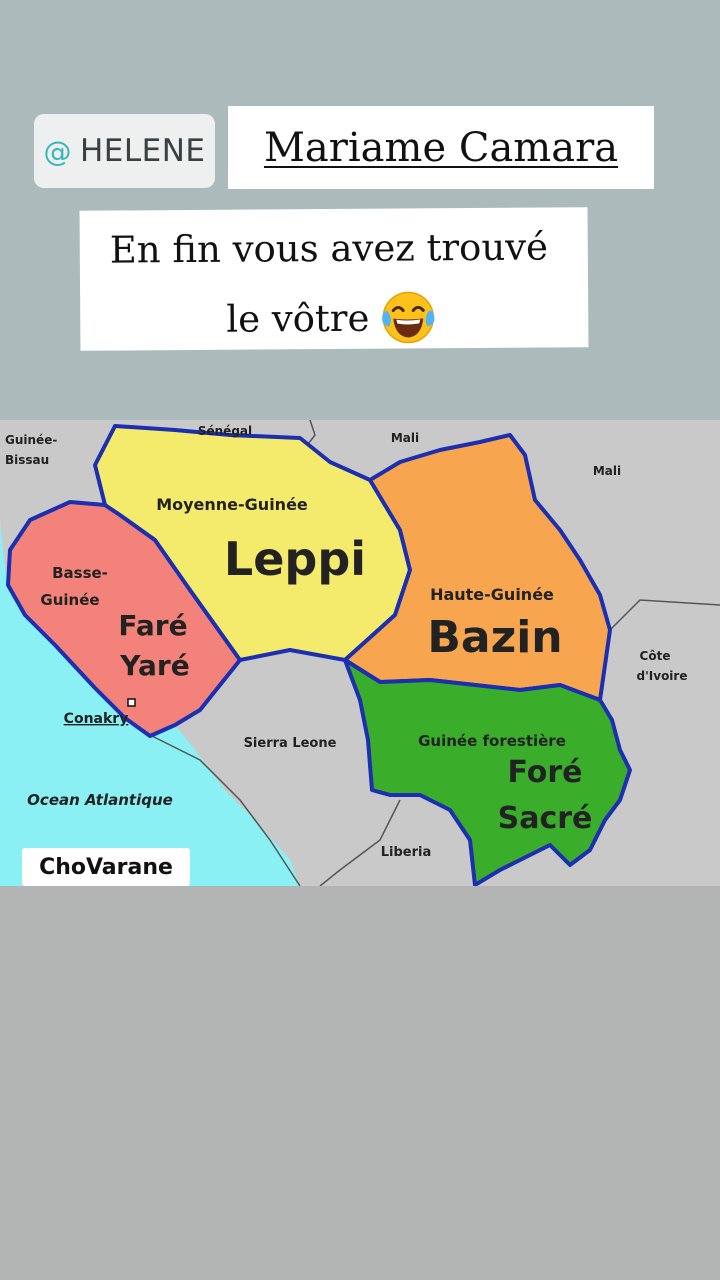  Describe the element at coordinates (80, 573) in the screenshot. I see `label-basse-1: Basse-` at that location.